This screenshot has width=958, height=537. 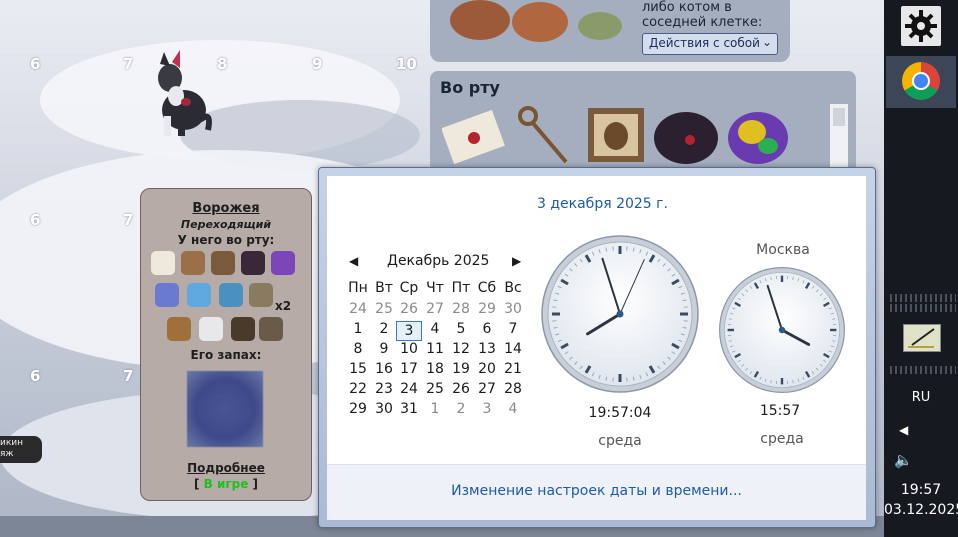 What do you see at coordinates (409, 409) in the screenshot?
I see `calendar-day: 31` at bounding box center [409, 409].